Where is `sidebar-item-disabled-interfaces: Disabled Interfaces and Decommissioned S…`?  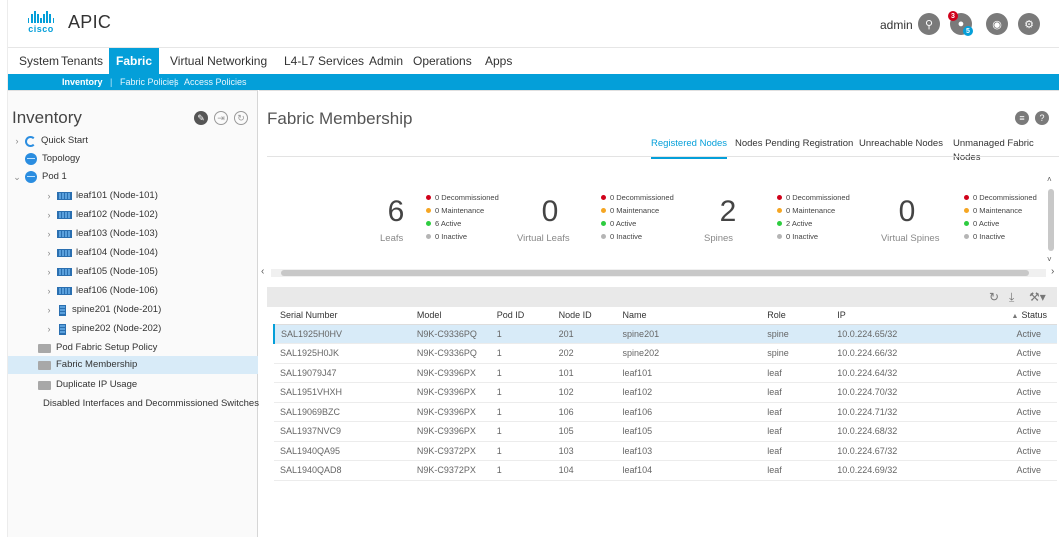
sidebar-item-disabled-interfaces: Disabled Interfaces and Decommissioned S… is located at coordinates (148, 404).